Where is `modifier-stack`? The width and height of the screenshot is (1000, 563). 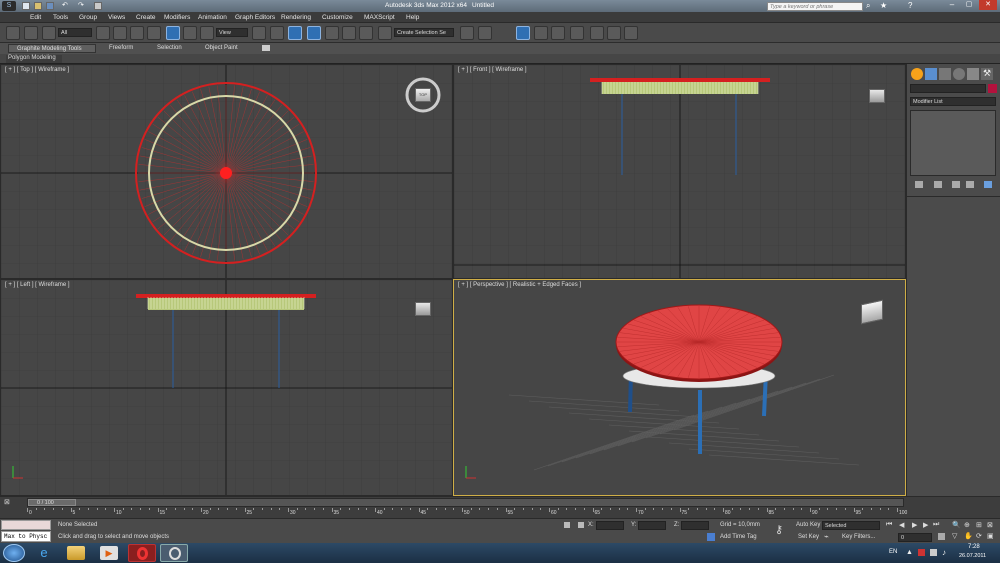 modifier-stack is located at coordinates (953, 143).